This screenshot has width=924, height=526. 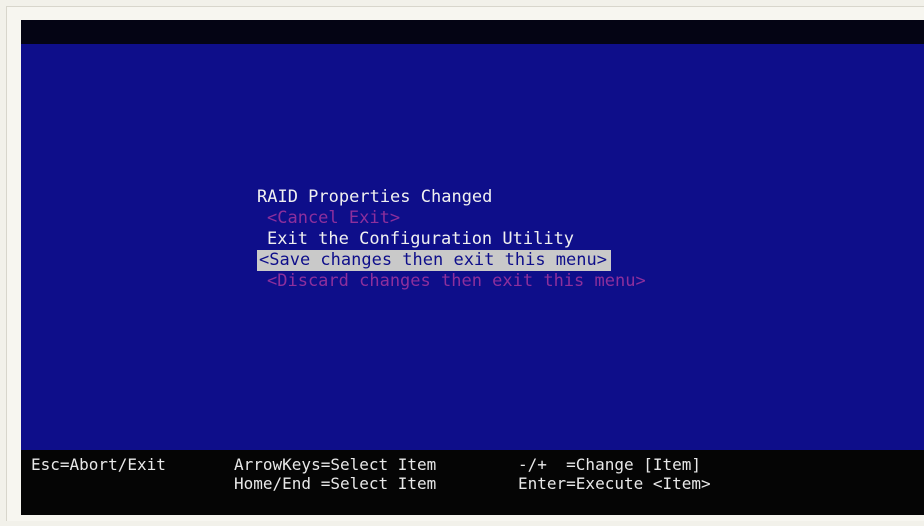 What do you see at coordinates (456, 218) in the screenshot?
I see `cancel-exit-option: <Cancel Exit>` at bounding box center [456, 218].